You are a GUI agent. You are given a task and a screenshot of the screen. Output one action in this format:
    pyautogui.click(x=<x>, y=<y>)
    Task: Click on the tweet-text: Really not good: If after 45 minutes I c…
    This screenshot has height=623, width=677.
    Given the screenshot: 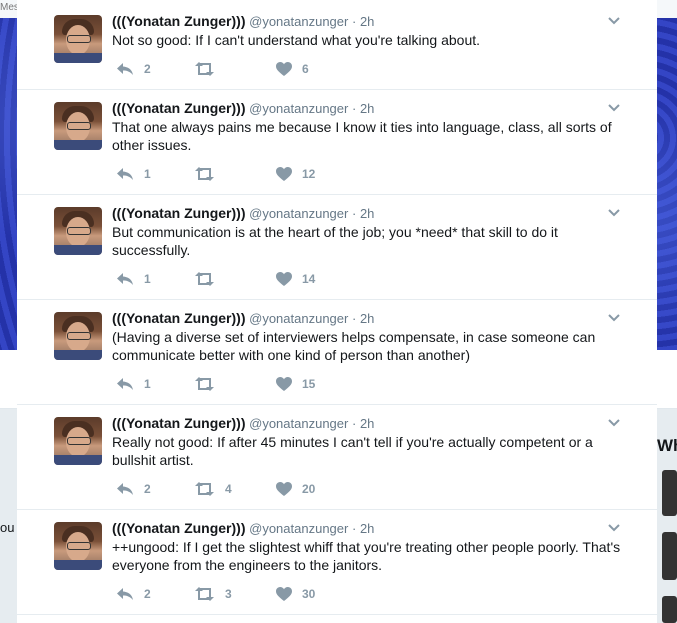 What is the action you would take?
    pyautogui.click(x=352, y=451)
    